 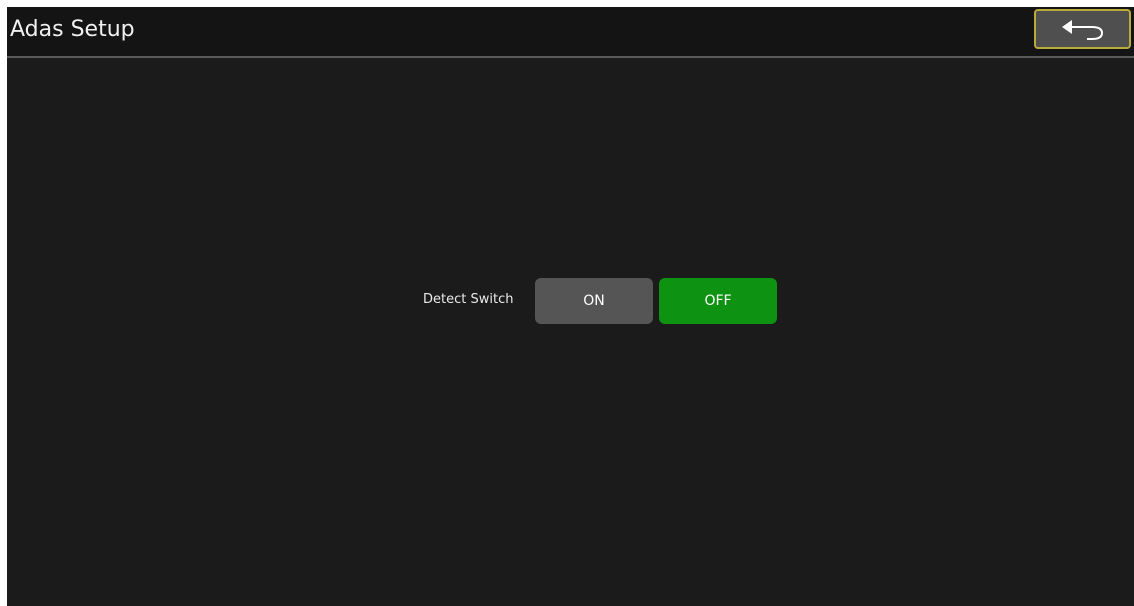 I want to click on header-bar: Adas Setup, so click(x=570, y=32).